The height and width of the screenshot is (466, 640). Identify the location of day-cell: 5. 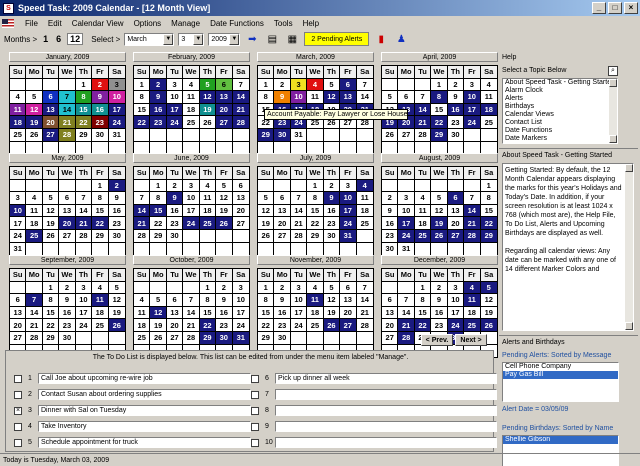
(158, 300).